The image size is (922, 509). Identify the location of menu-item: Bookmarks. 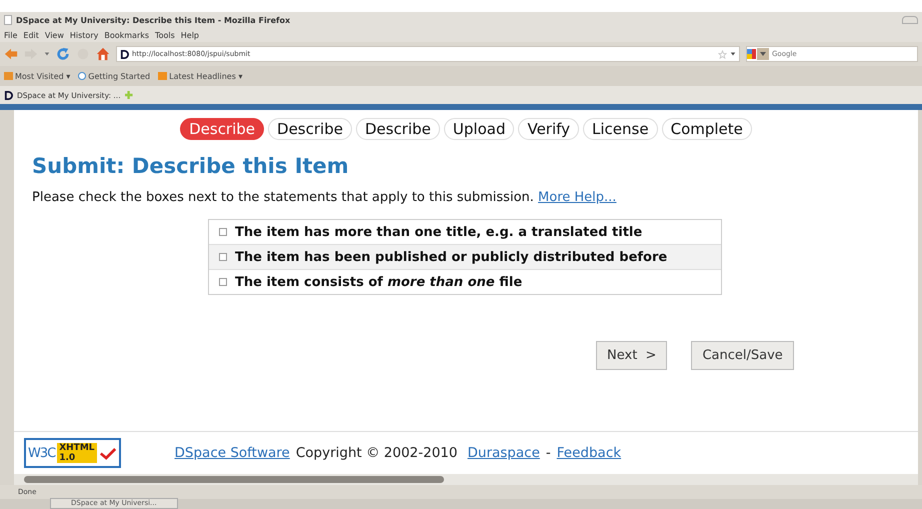
(127, 35).